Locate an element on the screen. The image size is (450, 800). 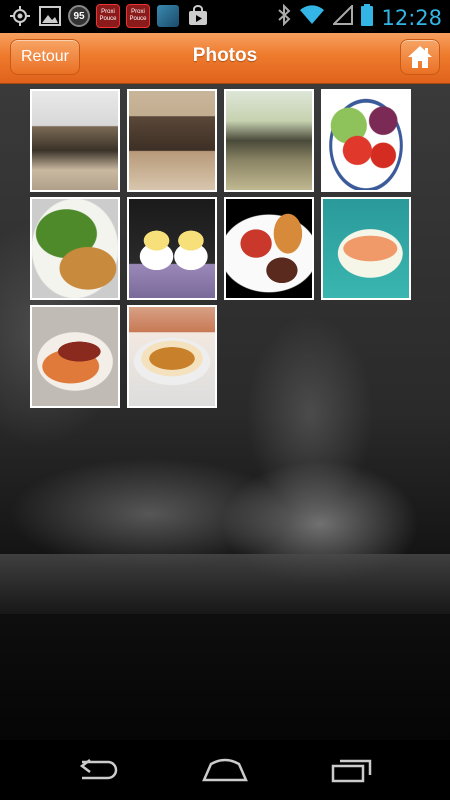
home-nav-icon is located at coordinates (225, 770).